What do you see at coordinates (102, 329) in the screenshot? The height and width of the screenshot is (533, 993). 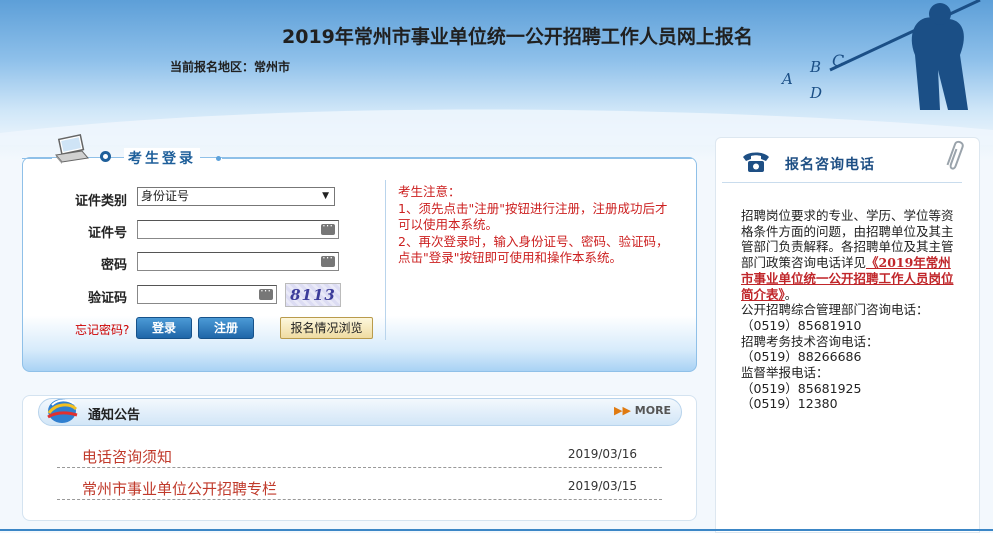 I see `forgot-password-link: 忘记密码?` at bounding box center [102, 329].